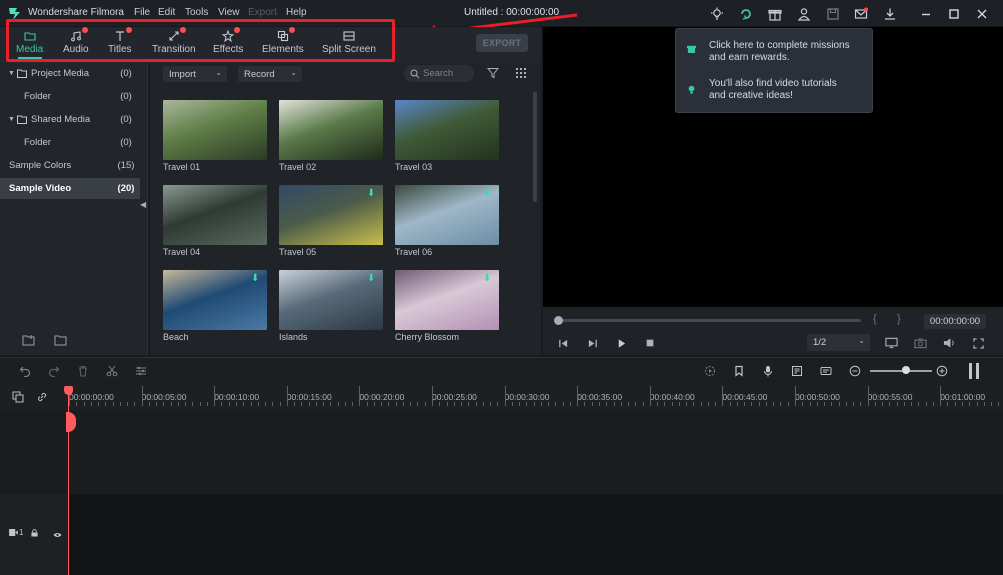  Describe the element at coordinates (974, 371) in the screenshot. I see `pause-panel-icon` at that location.